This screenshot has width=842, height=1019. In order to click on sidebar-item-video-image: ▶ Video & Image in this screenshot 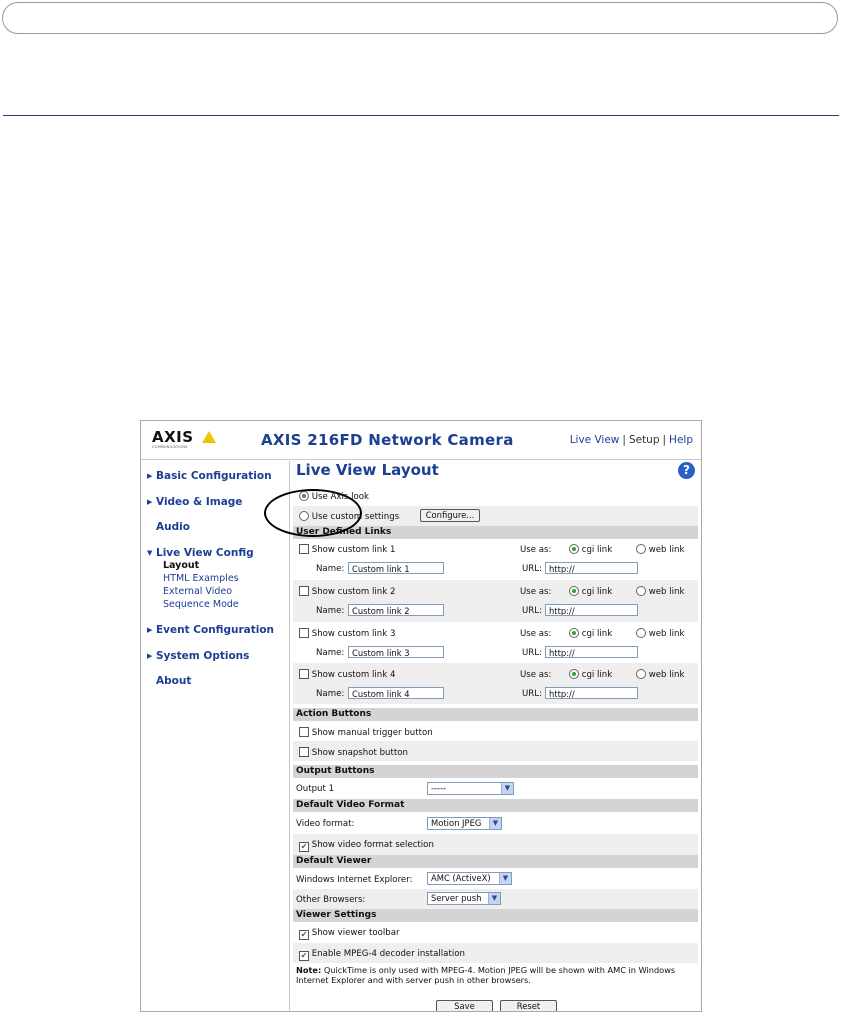, I will do `click(194, 502)`.